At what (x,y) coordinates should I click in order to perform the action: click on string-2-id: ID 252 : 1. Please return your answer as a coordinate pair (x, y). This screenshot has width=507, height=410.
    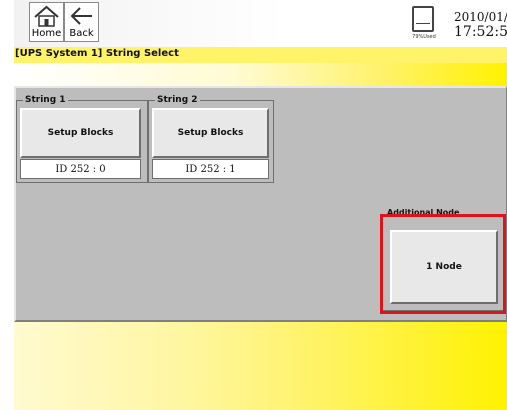
    Looking at the image, I should click on (210, 169).